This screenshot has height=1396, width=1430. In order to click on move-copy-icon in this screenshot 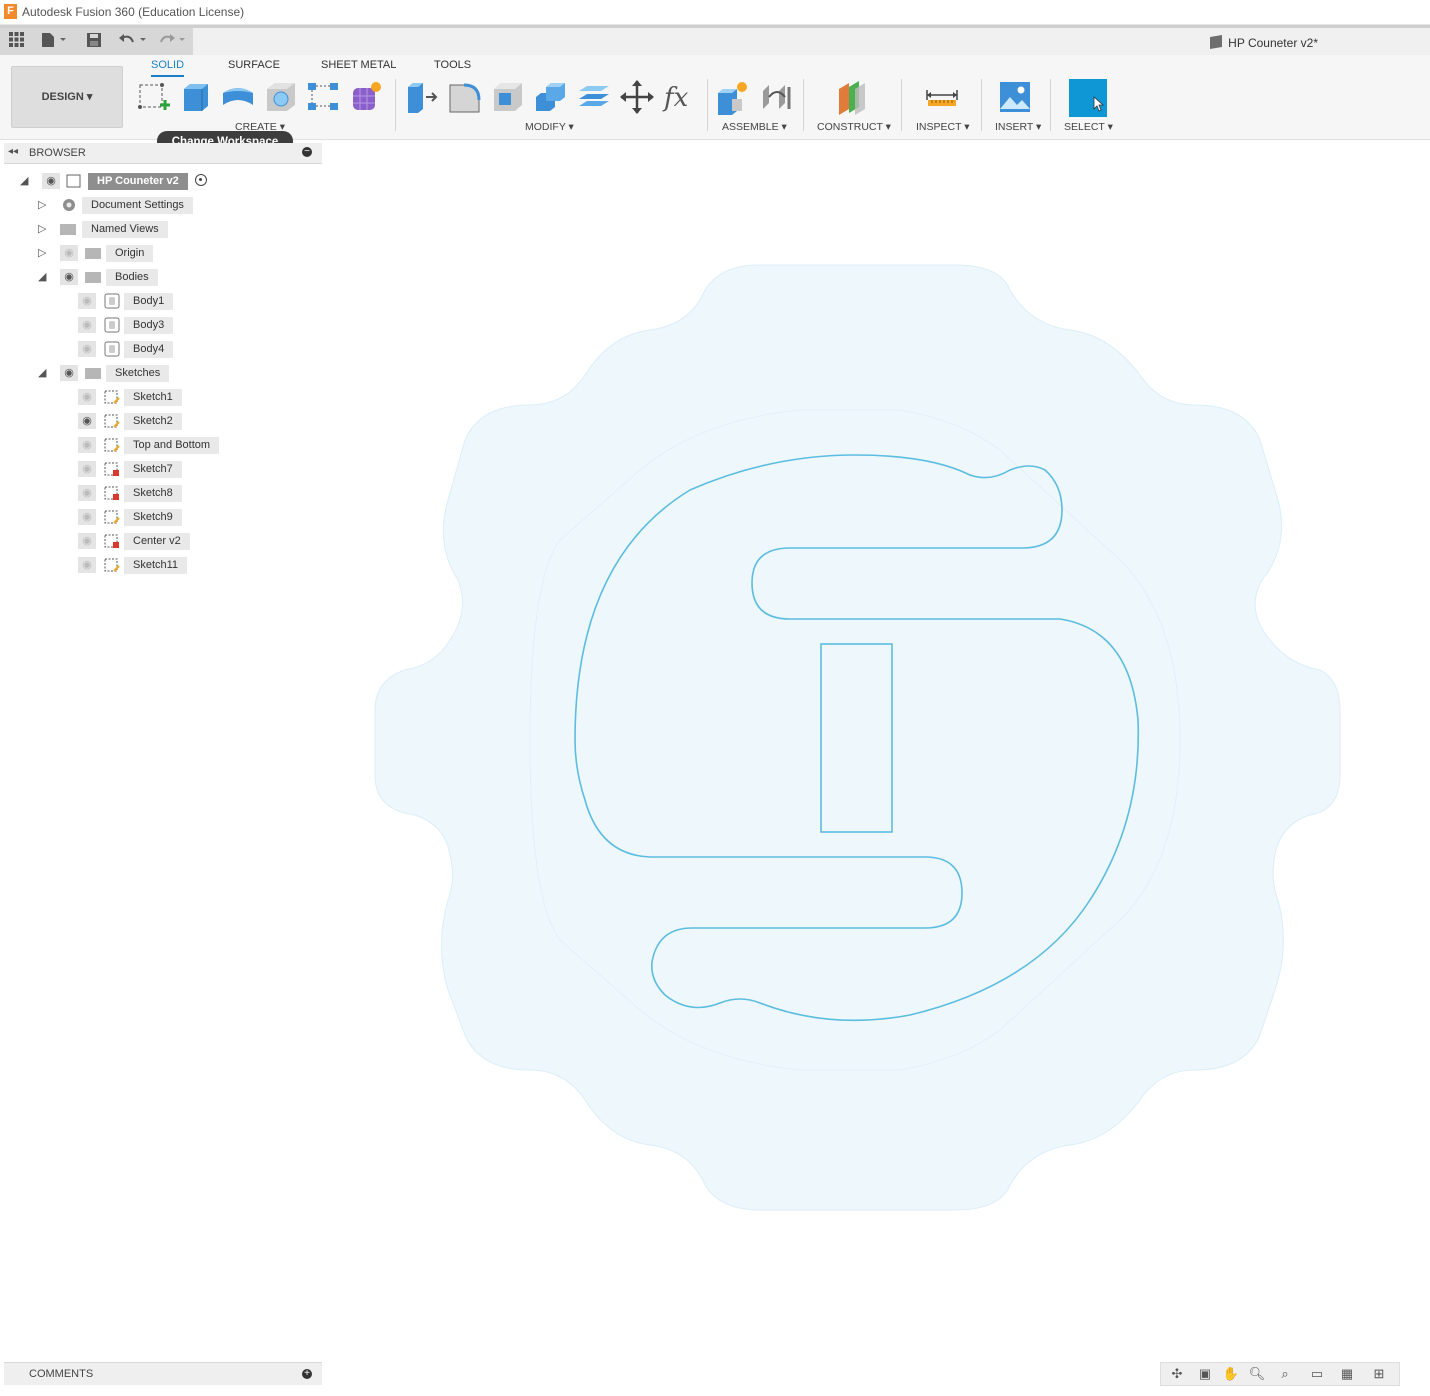, I will do `click(637, 97)`.